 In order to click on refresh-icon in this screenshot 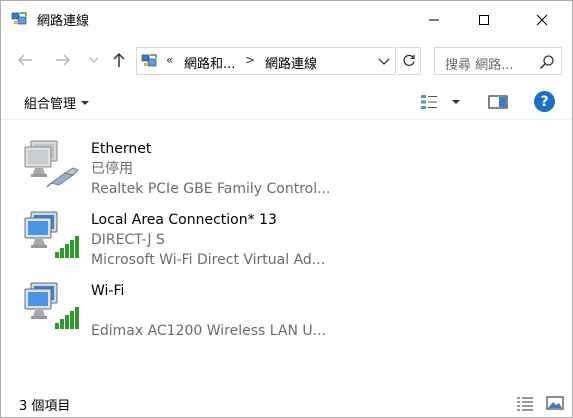, I will do `click(408, 60)`.